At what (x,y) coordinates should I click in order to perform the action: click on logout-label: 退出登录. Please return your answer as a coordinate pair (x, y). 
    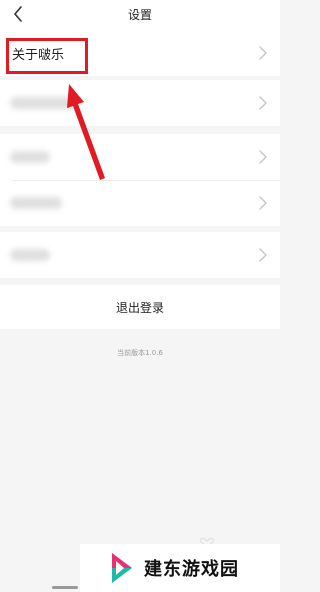
    Looking at the image, I should click on (139, 307).